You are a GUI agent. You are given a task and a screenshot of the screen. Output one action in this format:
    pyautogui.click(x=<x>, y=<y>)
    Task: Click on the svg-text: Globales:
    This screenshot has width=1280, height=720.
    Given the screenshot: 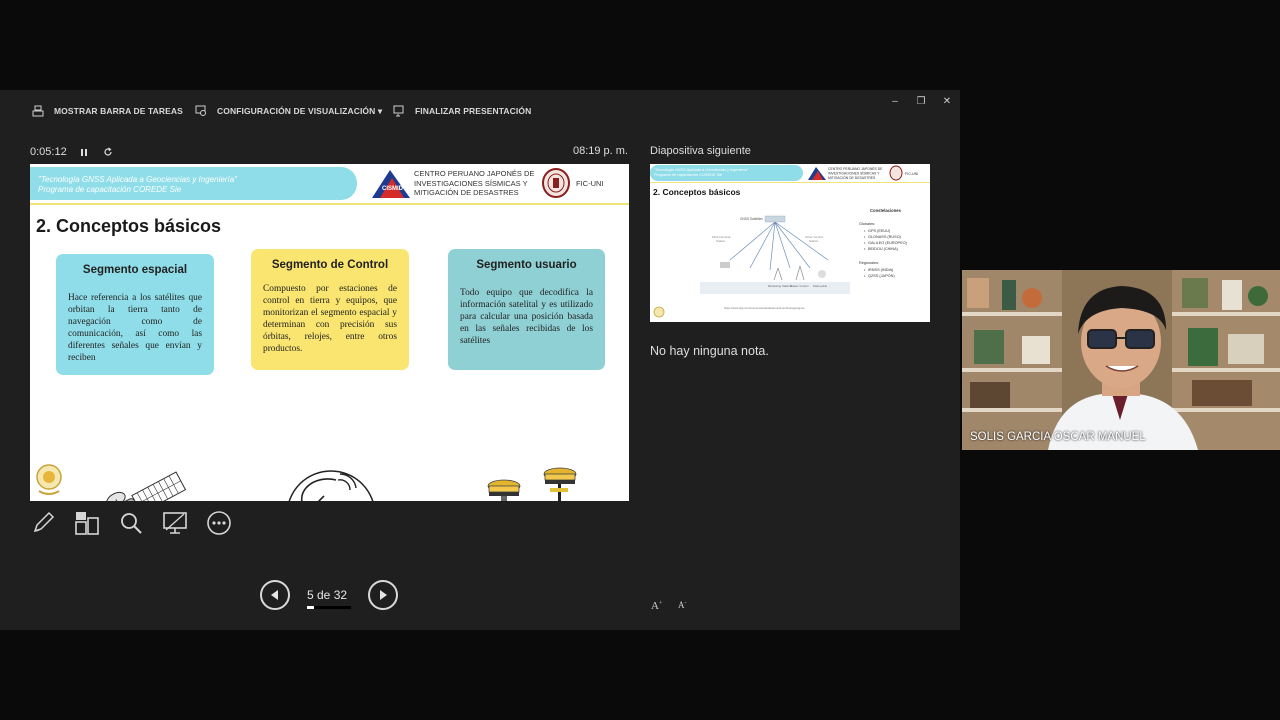 What is the action you would take?
    pyautogui.click(x=867, y=224)
    